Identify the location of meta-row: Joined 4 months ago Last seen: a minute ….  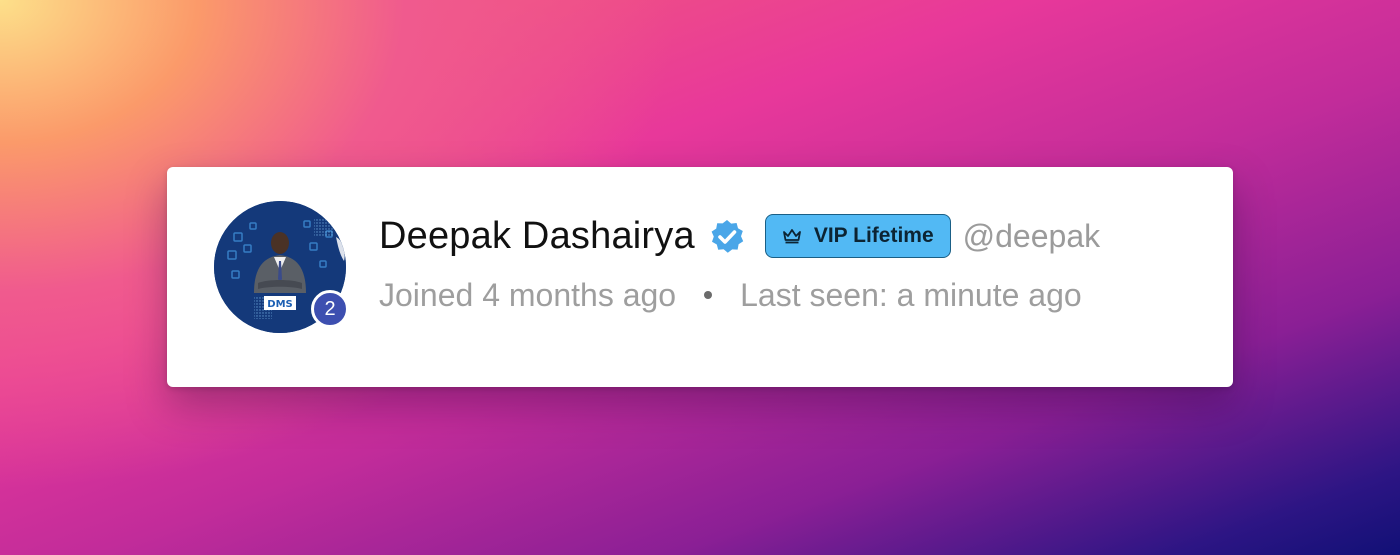
(730, 295).